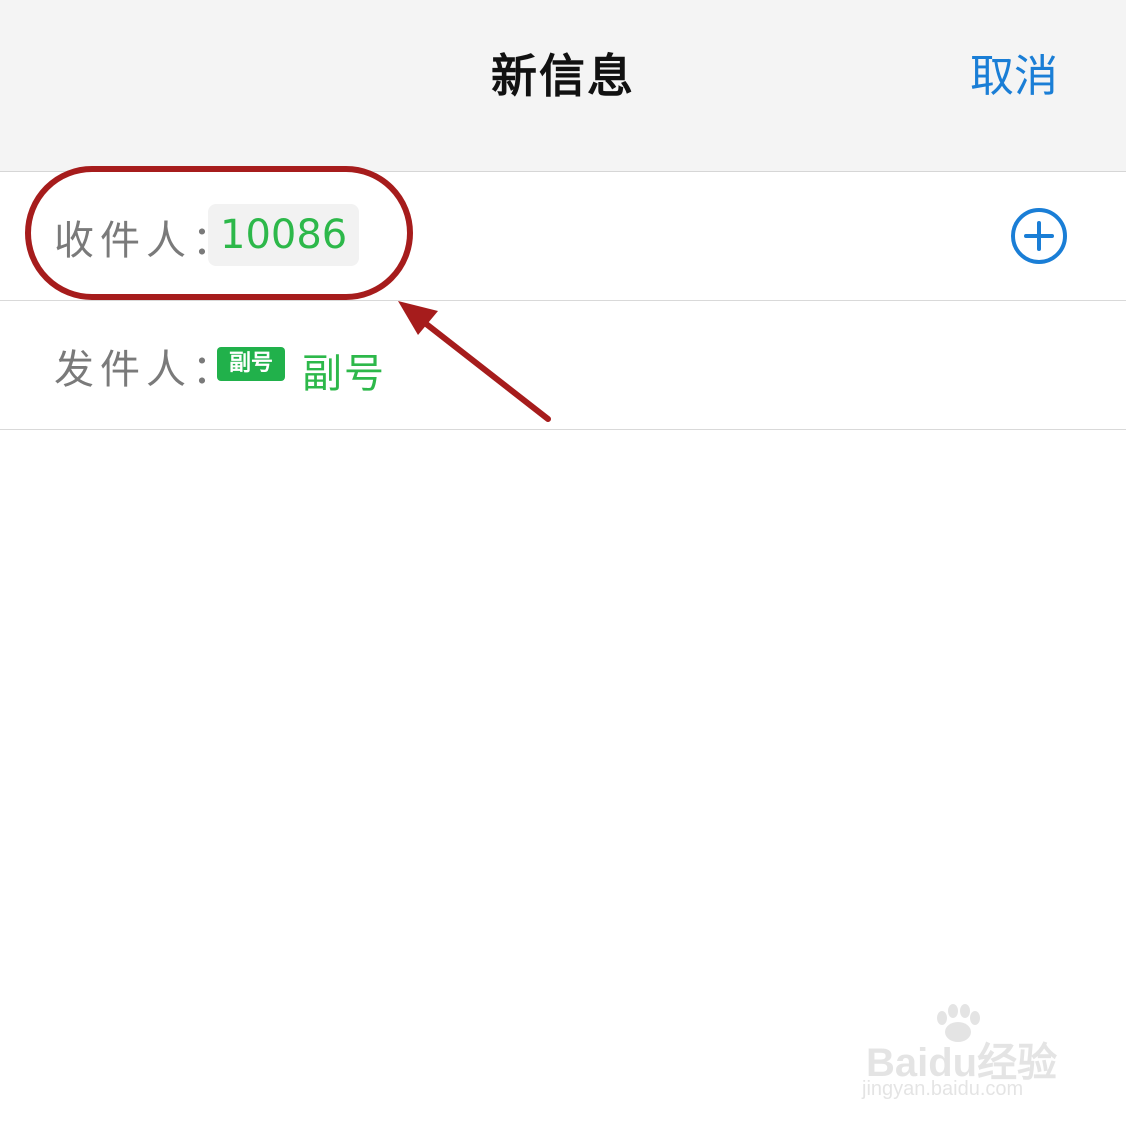 The height and width of the screenshot is (1126, 1126). I want to click on sender-name: 副号, so click(344, 370).